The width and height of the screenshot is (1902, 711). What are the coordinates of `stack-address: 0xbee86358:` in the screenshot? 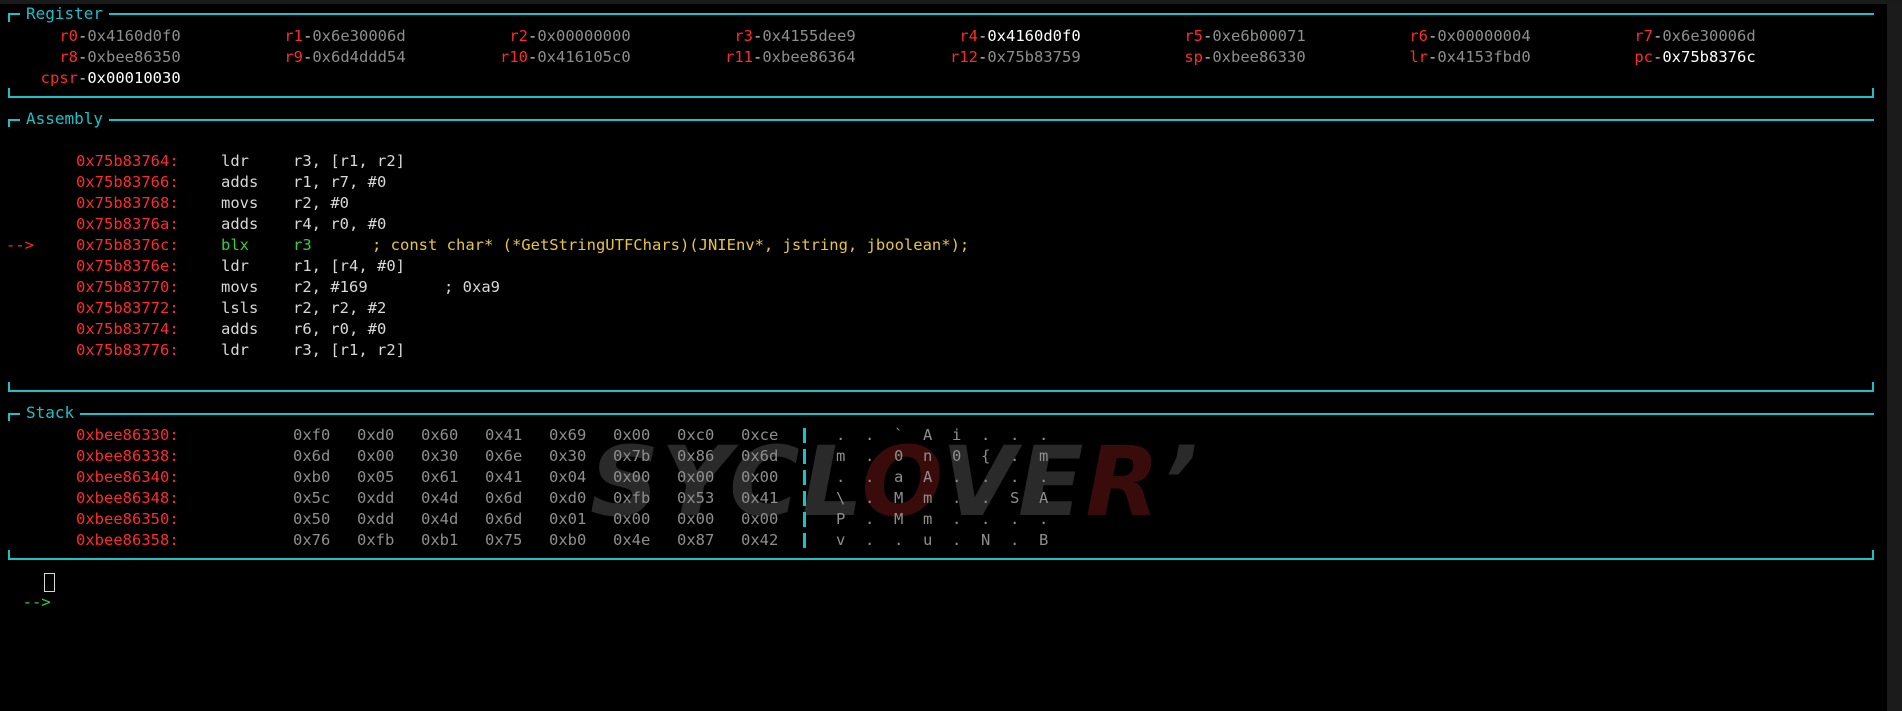 It's located at (127, 540).